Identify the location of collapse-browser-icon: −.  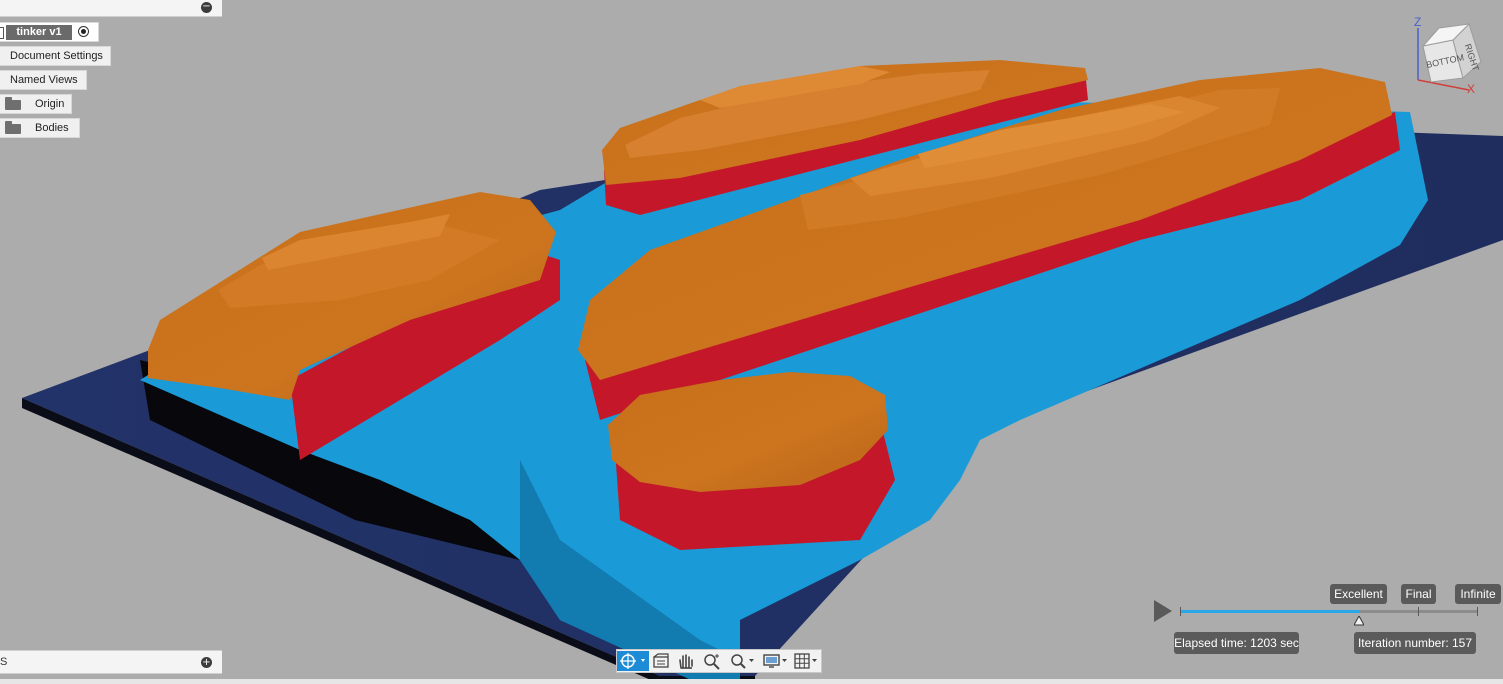
(206, 7).